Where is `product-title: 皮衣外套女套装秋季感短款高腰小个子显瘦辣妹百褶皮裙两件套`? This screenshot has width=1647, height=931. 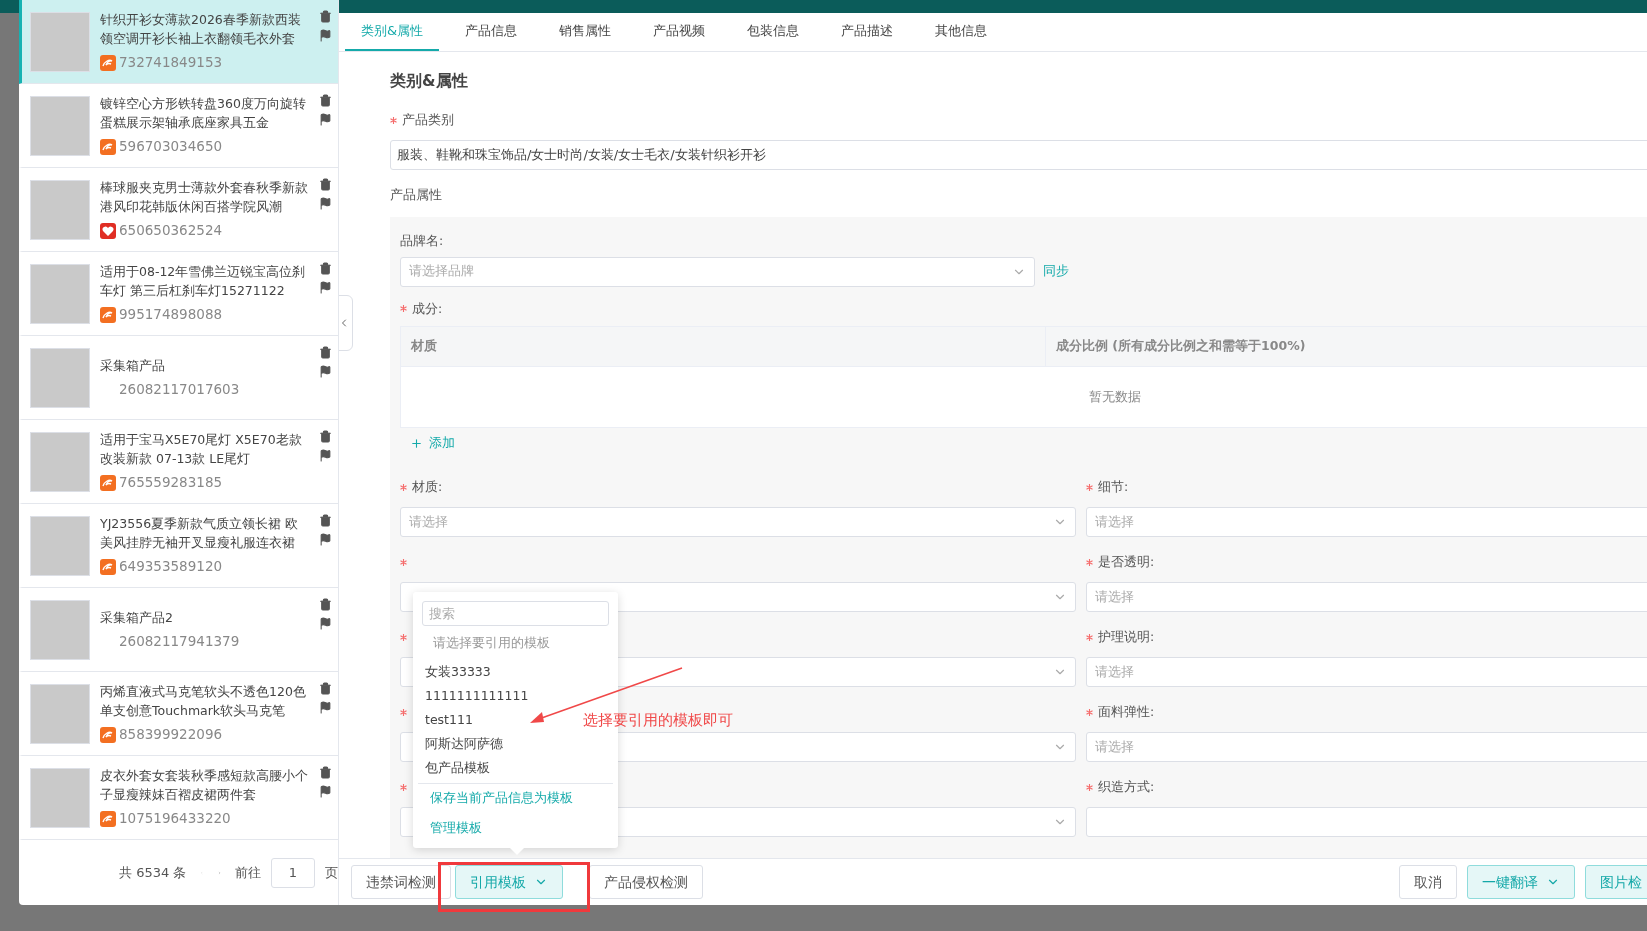 product-title: 皮衣外套女套装秋季感短款高腰小个子显瘦辣妹百褶皮裙两件套 is located at coordinates (204, 786).